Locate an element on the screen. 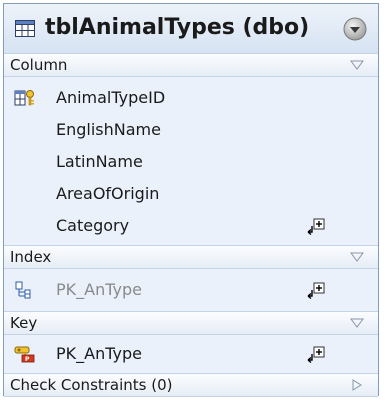 This screenshot has width=385, height=402. column-name: Category is located at coordinates (93, 225).